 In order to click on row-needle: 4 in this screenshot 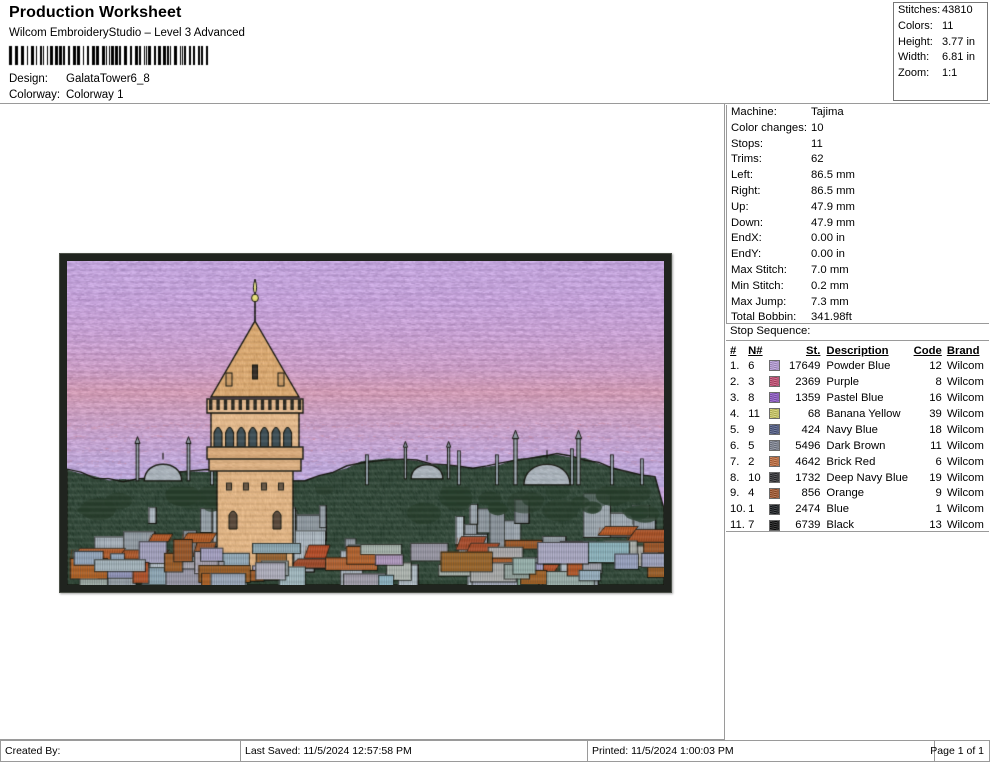, I will do `click(751, 493)`.